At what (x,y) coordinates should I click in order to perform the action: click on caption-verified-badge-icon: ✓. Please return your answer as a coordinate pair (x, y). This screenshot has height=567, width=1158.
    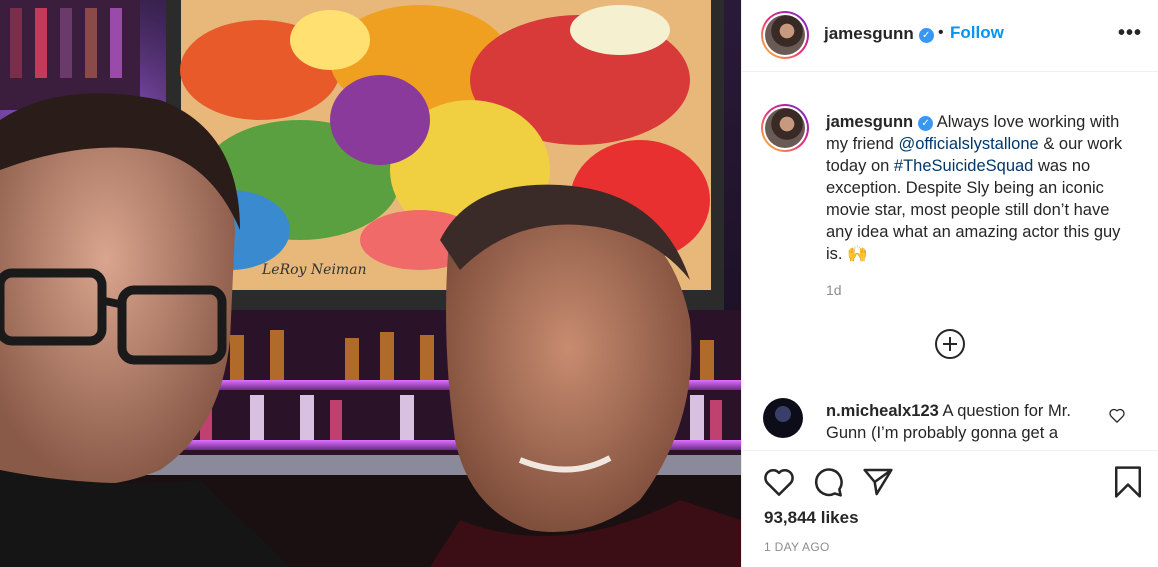
    Looking at the image, I should click on (926, 123).